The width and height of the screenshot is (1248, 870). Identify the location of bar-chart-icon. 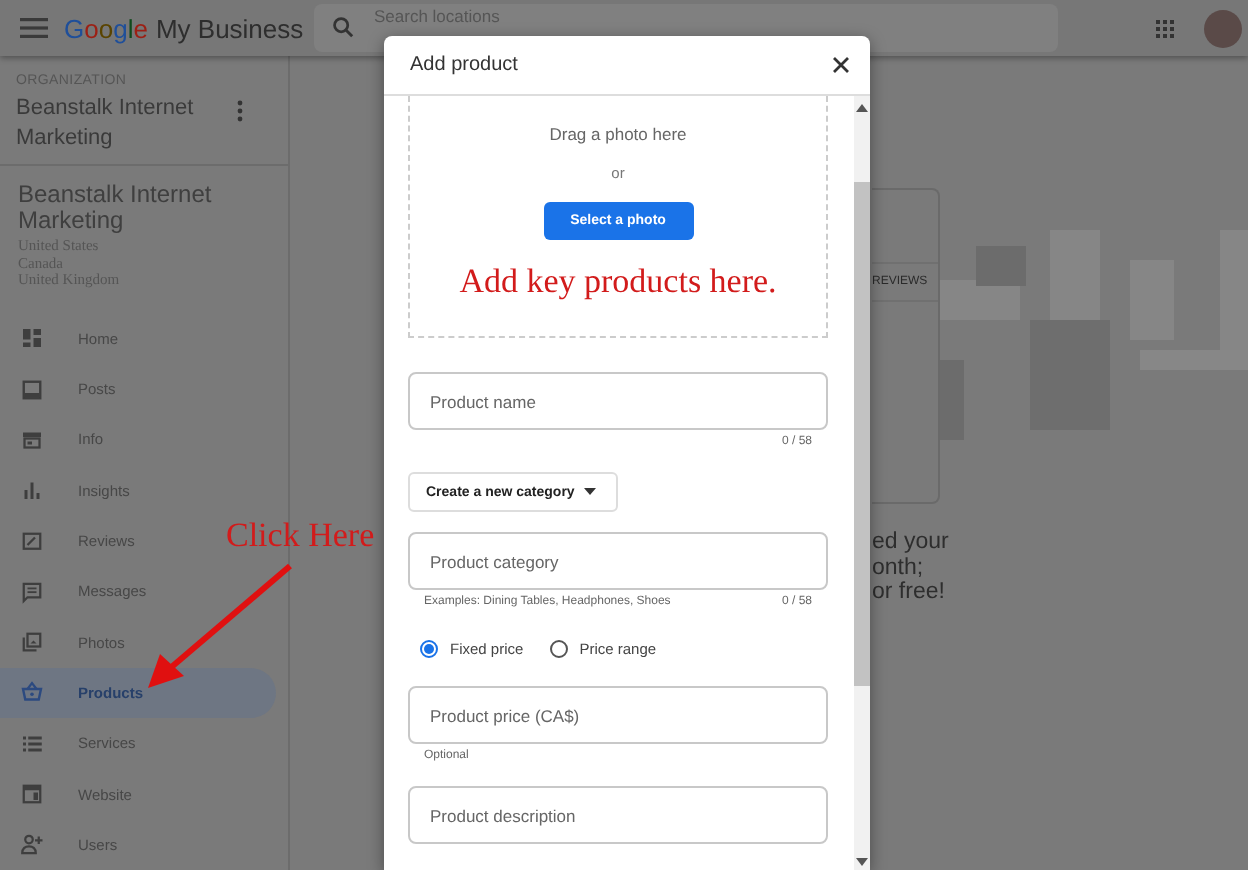
(32, 490).